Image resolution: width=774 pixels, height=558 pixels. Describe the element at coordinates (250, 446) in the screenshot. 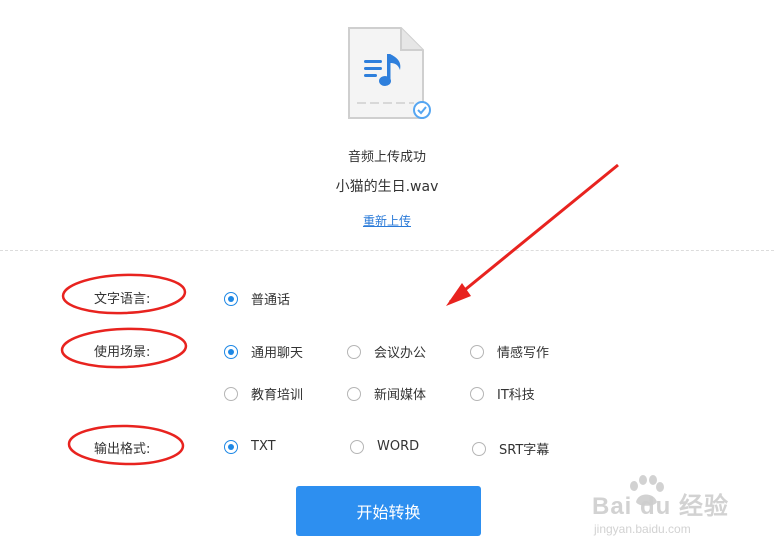

I see `radio-format-txt: TXT` at that location.